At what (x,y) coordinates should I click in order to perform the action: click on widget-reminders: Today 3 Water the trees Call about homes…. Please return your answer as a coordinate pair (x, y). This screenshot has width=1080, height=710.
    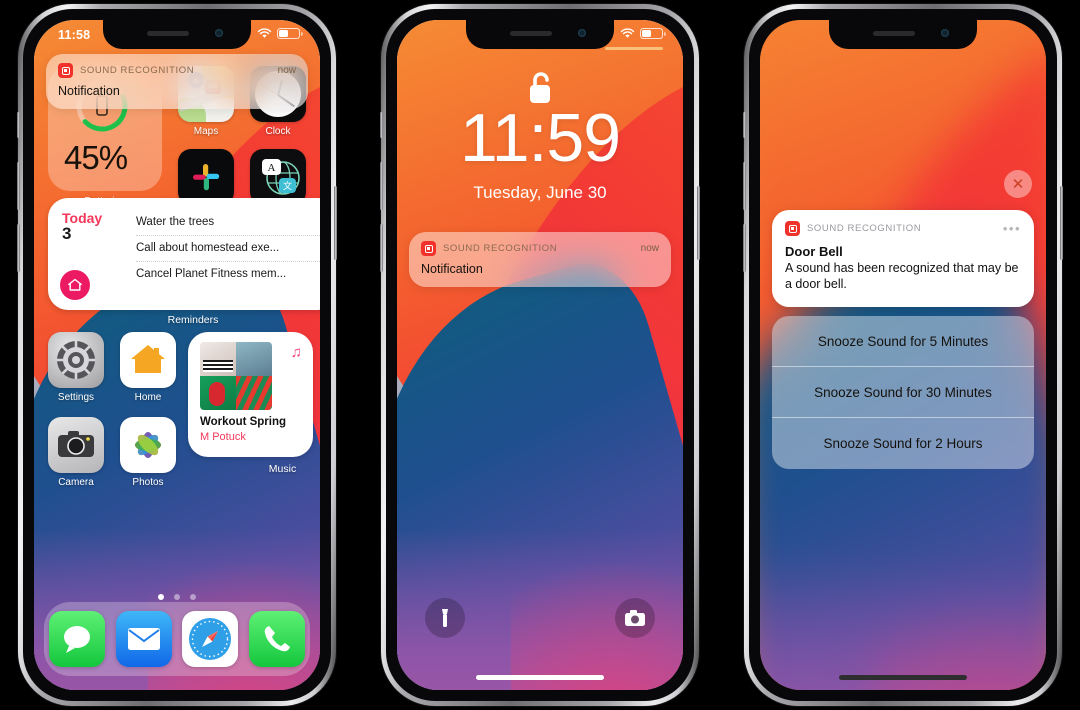
    Looking at the image, I should click on (184, 254).